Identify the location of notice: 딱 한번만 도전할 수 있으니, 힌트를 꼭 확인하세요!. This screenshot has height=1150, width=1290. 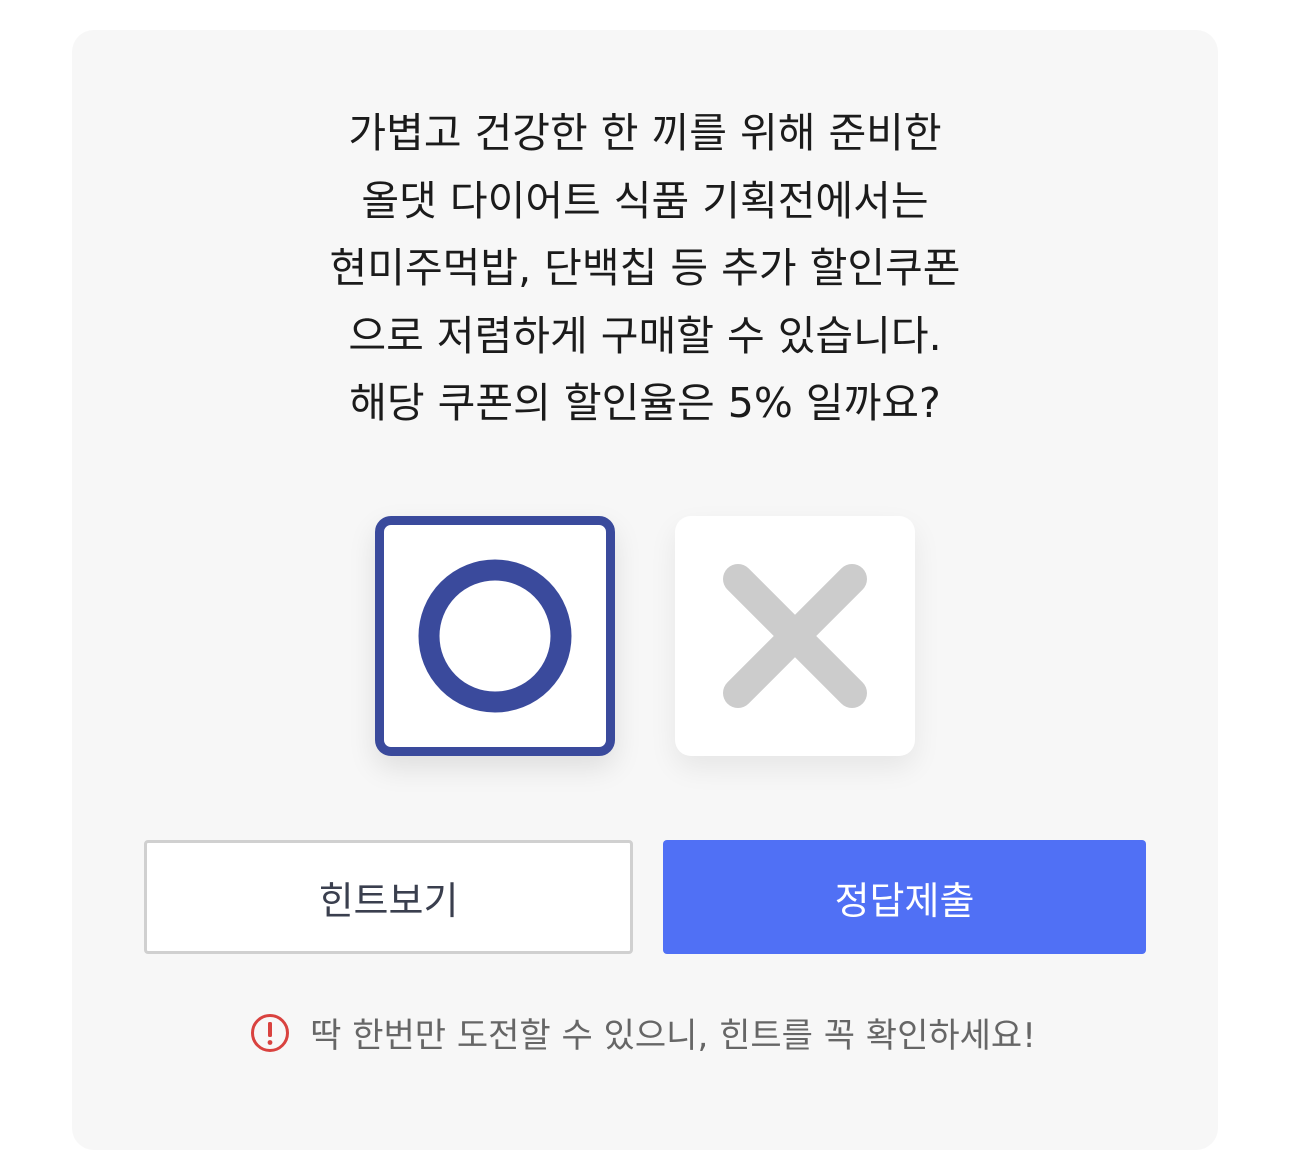
(645, 1032).